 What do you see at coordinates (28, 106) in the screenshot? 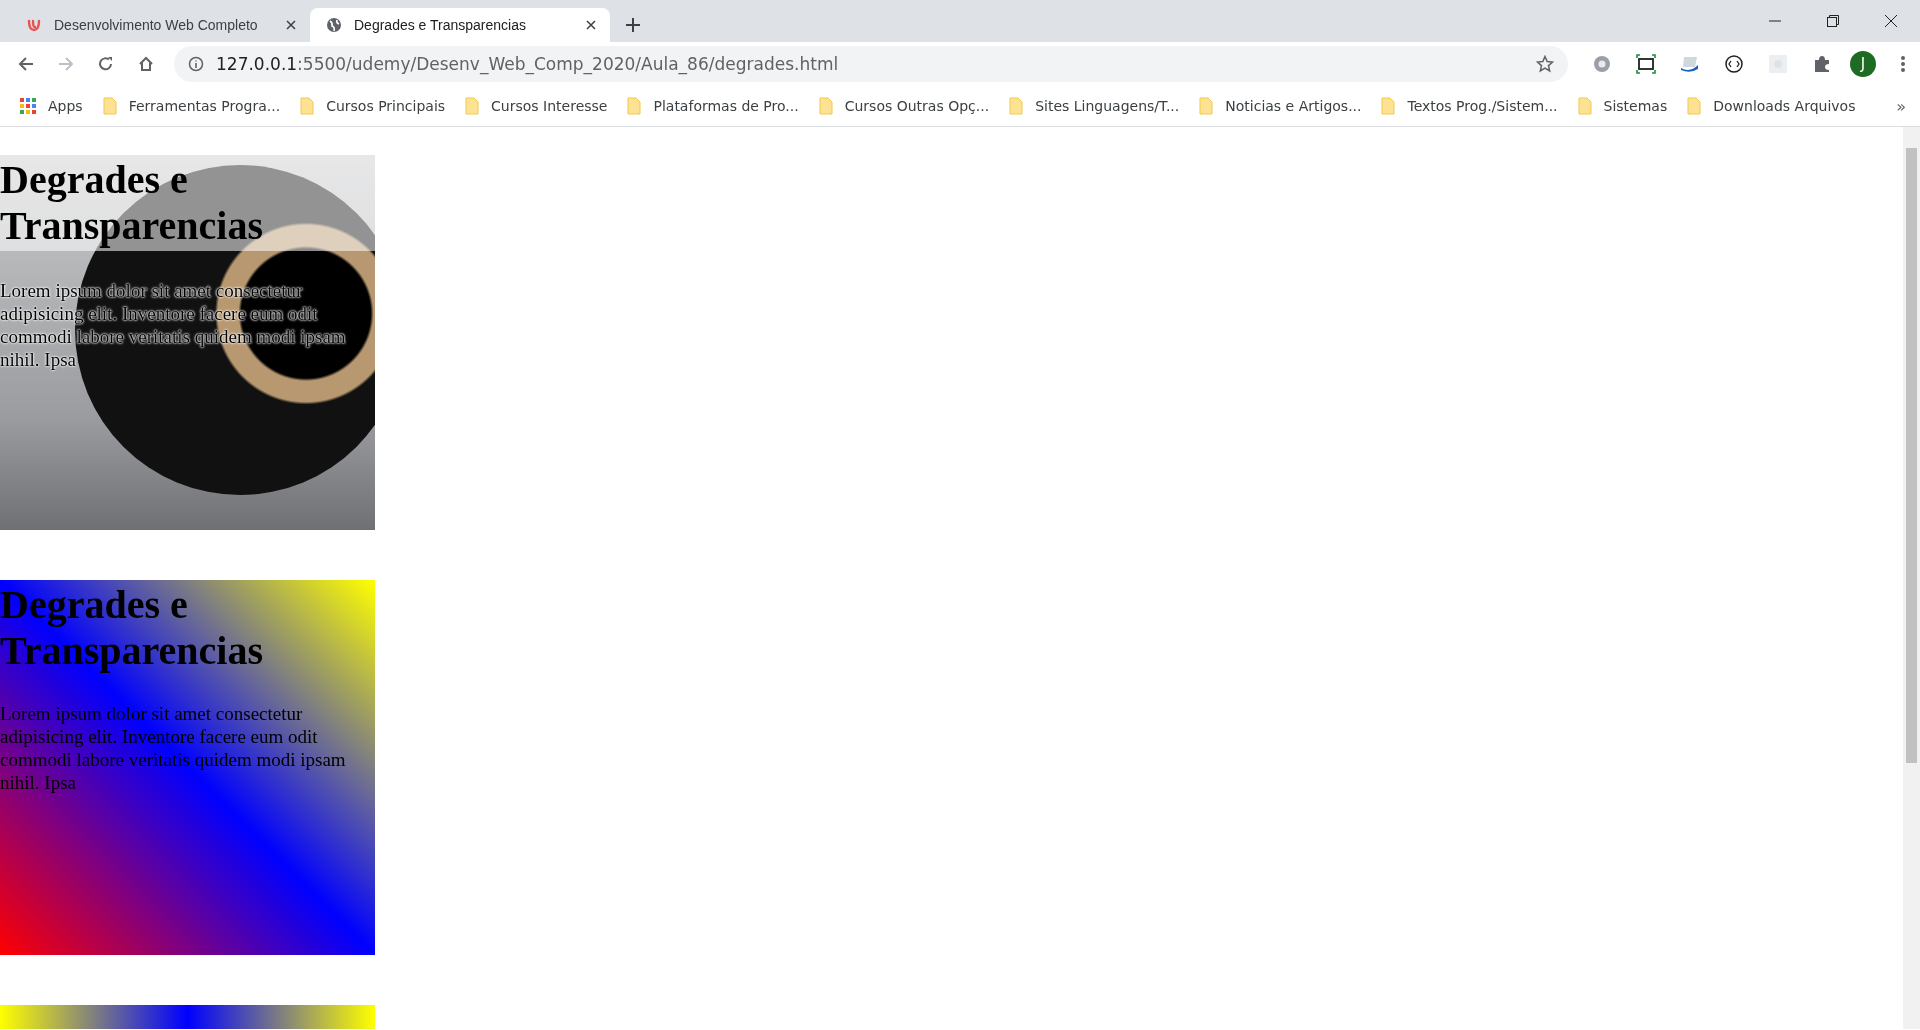
I see `apps-grid-icon` at bounding box center [28, 106].